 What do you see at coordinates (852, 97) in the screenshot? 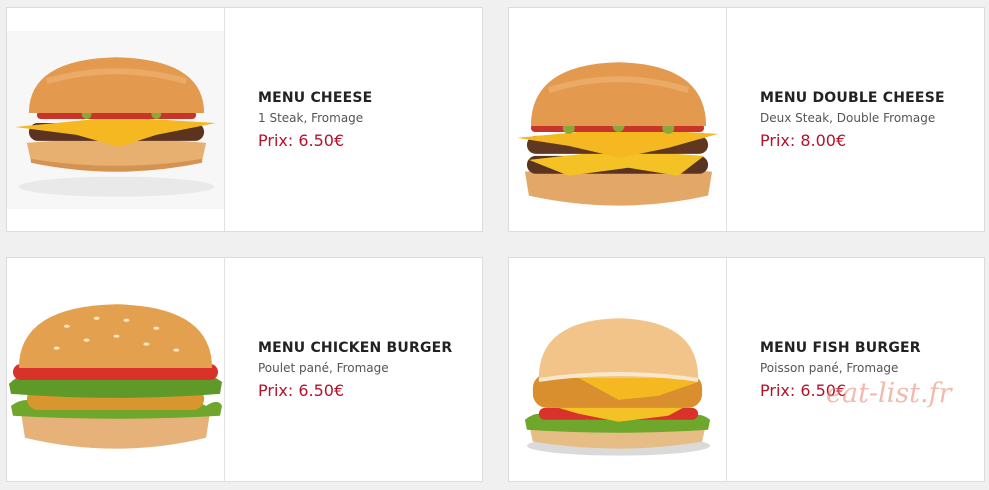
I see `menu-item-title: MENU DOUBLE CHEESE` at bounding box center [852, 97].